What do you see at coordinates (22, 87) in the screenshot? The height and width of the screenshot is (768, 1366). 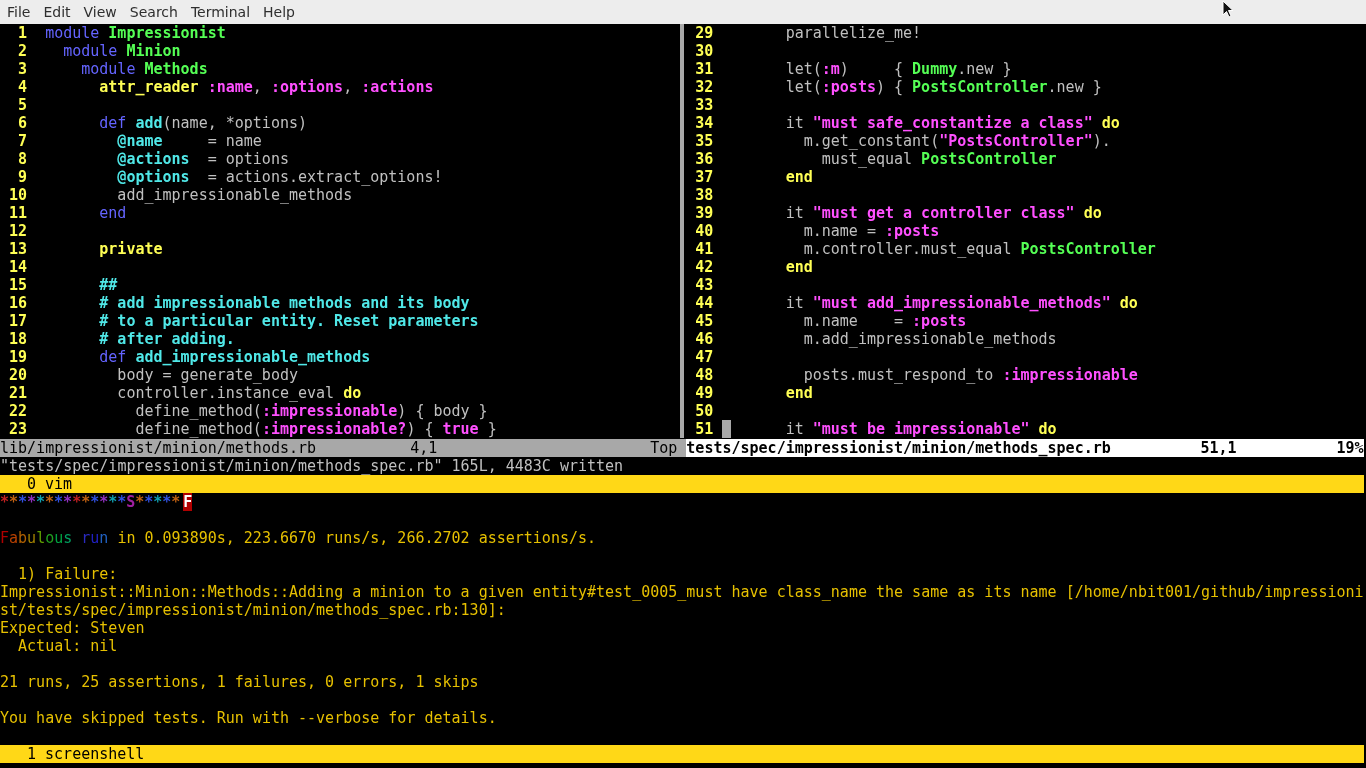 I see `line-number: 4` at bounding box center [22, 87].